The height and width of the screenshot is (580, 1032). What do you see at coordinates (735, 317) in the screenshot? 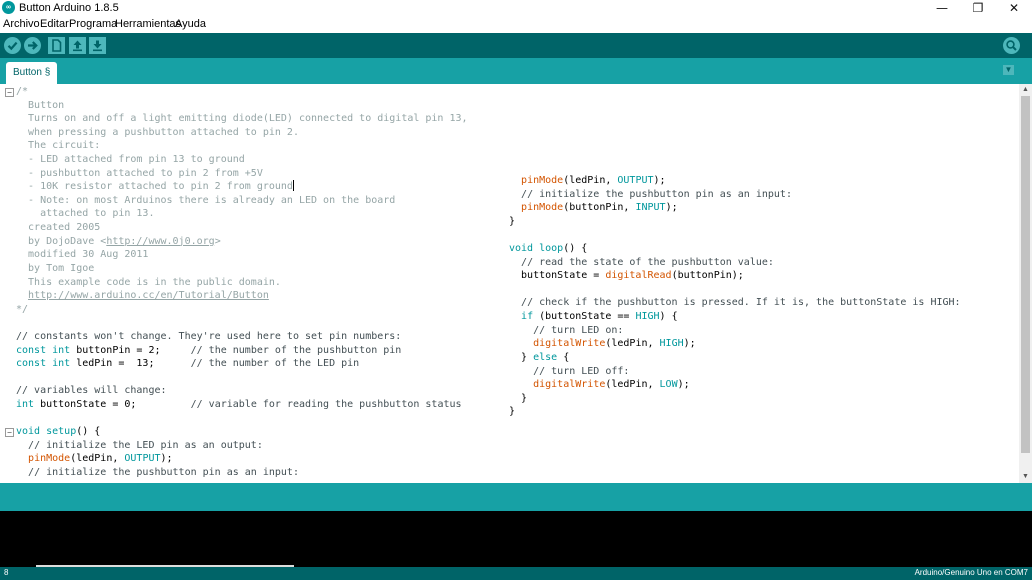
I see `code-line: if (buttonState == HIGH) {` at bounding box center [735, 317].